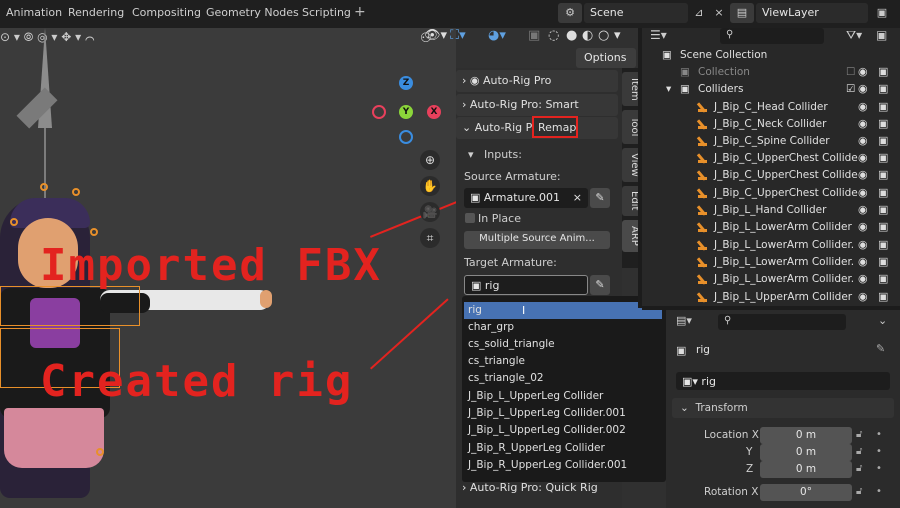 The height and width of the screenshot is (508, 900). Describe the element at coordinates (600, 198) in the screenshot. I see `eyedropper-icon: ✎` at that location.